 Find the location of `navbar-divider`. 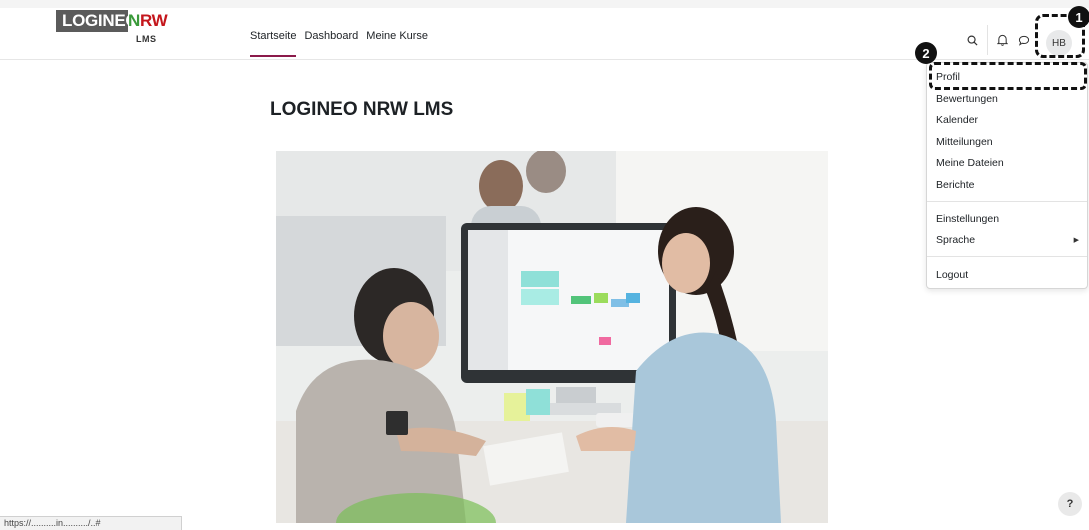

navbar-divider is located at coordinates (987, 40).